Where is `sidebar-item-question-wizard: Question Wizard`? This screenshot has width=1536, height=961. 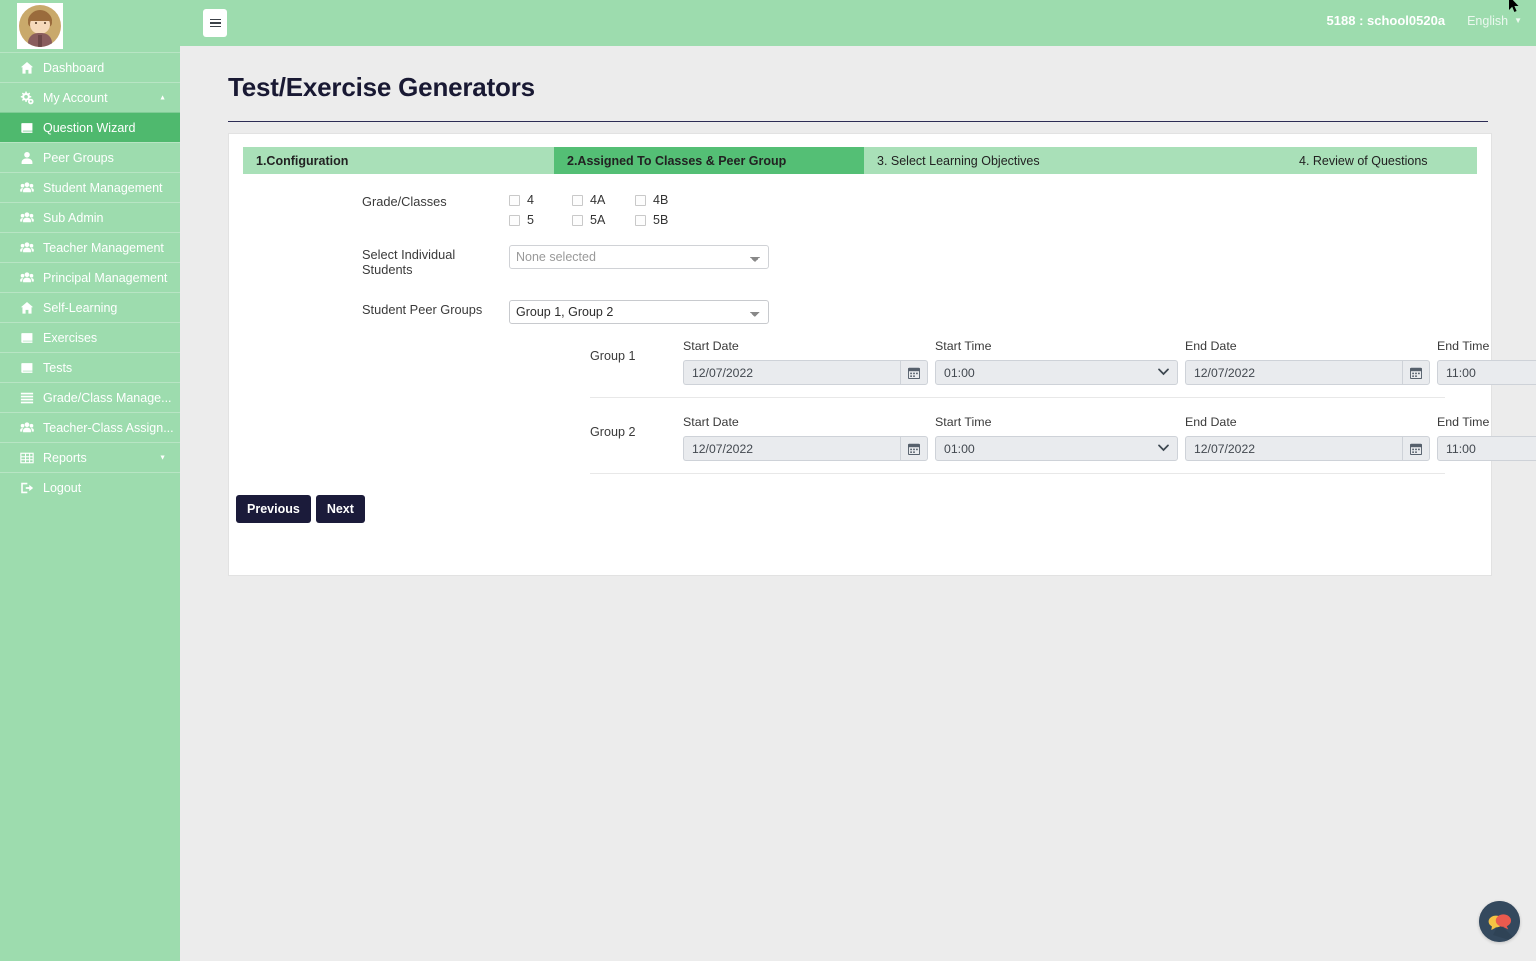 sidebar-item-question-wizard: Question Wizard is located at coordinates (90, 127).